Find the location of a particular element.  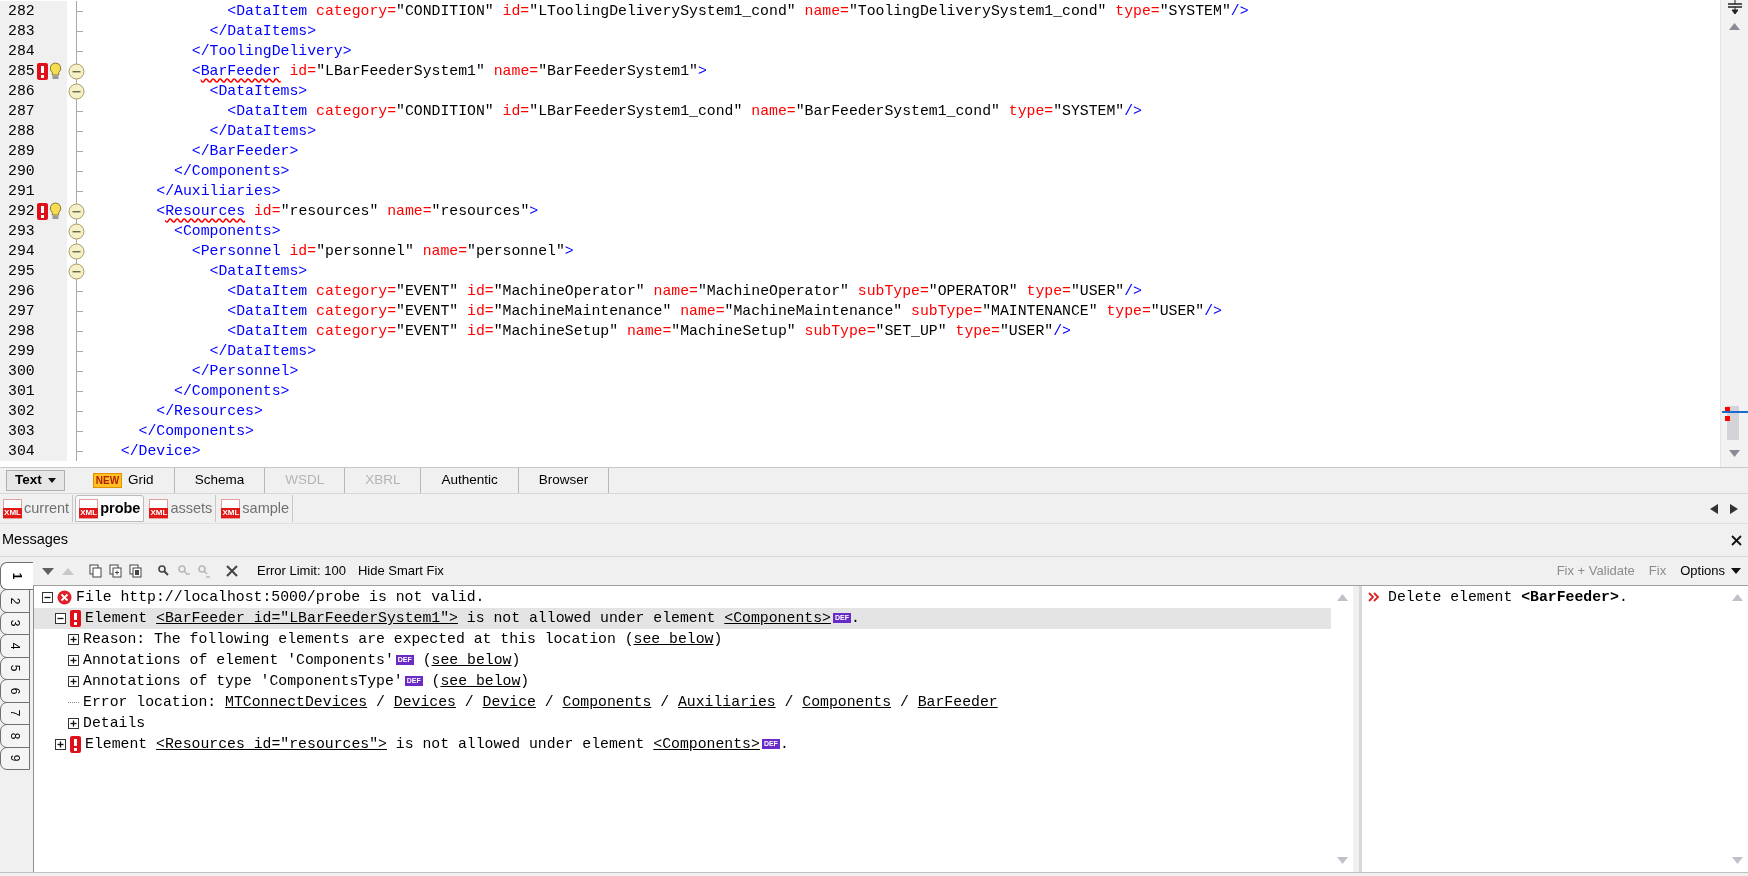

message-tab: 2 is located at coordinates (15, 601).